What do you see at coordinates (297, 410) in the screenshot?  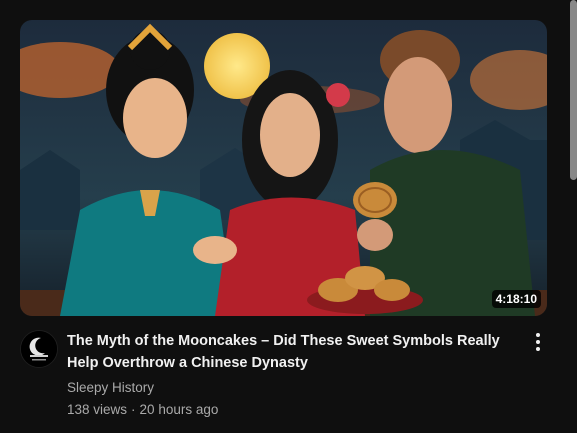 I see `video-stats: 138 views · 20 hours ago` at bounding box center [297, 410].